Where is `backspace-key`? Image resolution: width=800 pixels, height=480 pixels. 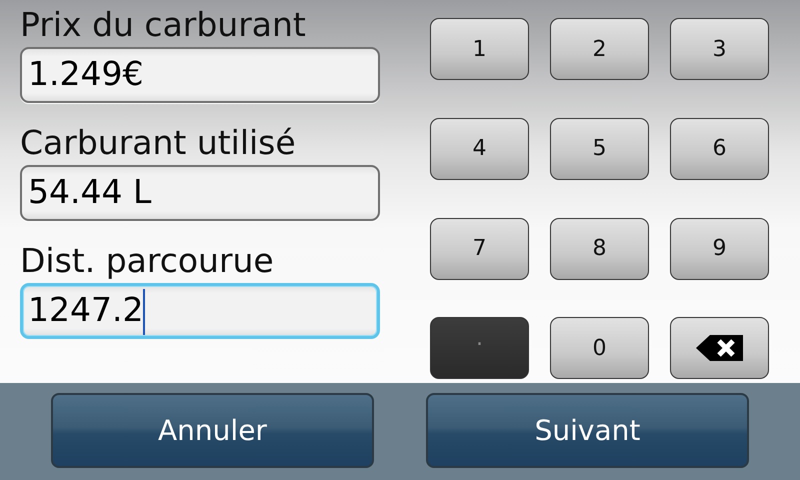
backspace-key is located at coordinates (719, 348).